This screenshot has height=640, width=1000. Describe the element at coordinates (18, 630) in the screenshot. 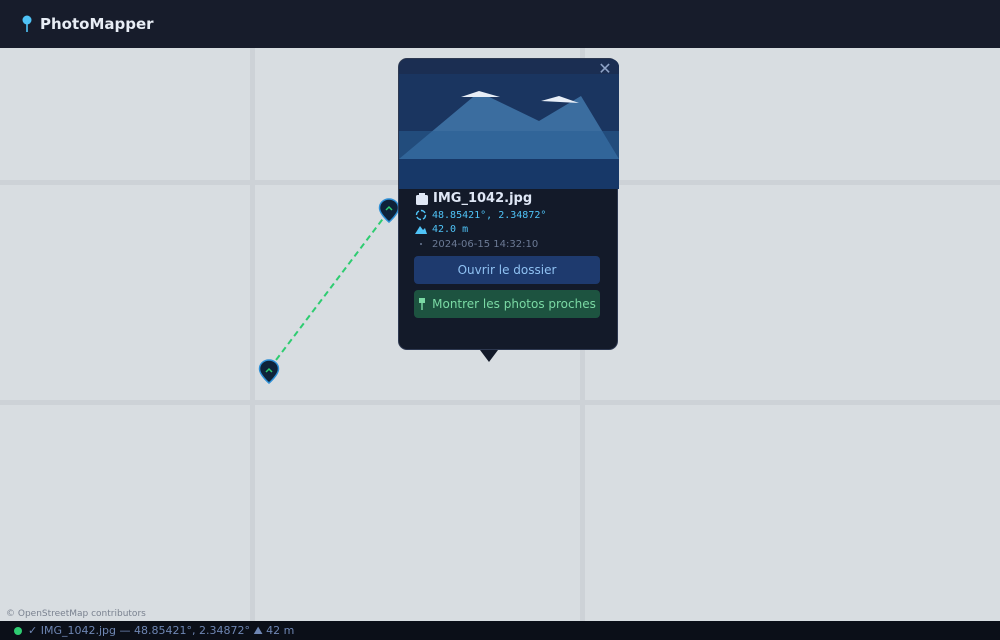

I see `status-indicator` at that location.